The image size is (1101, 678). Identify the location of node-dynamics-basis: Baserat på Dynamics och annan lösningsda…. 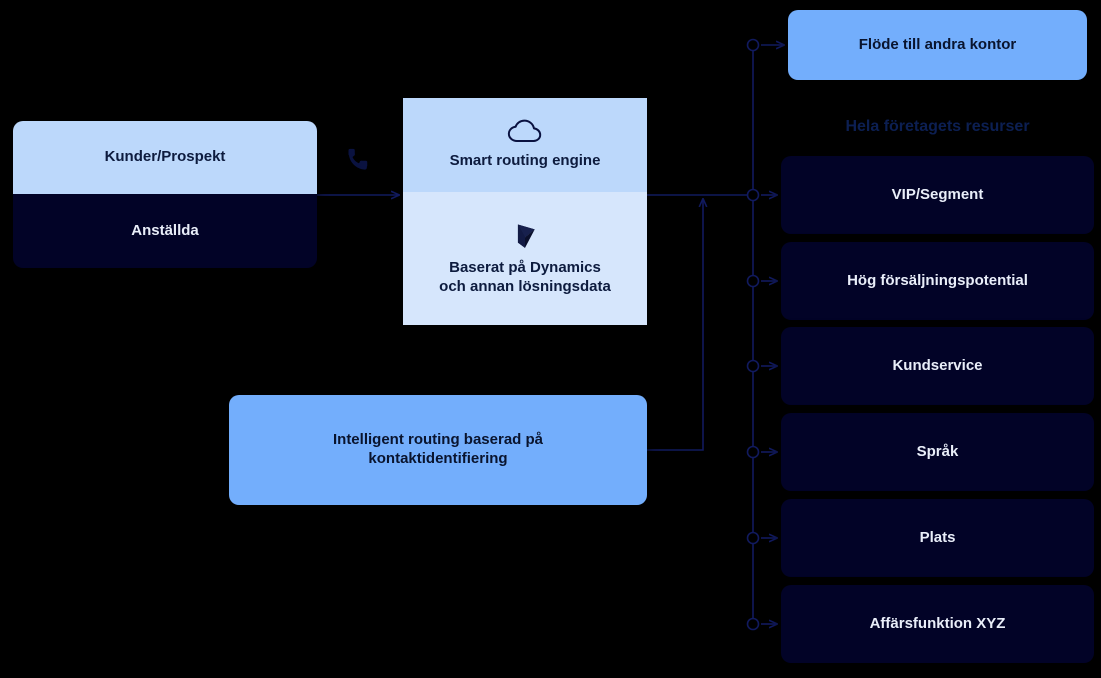
(525, 258).